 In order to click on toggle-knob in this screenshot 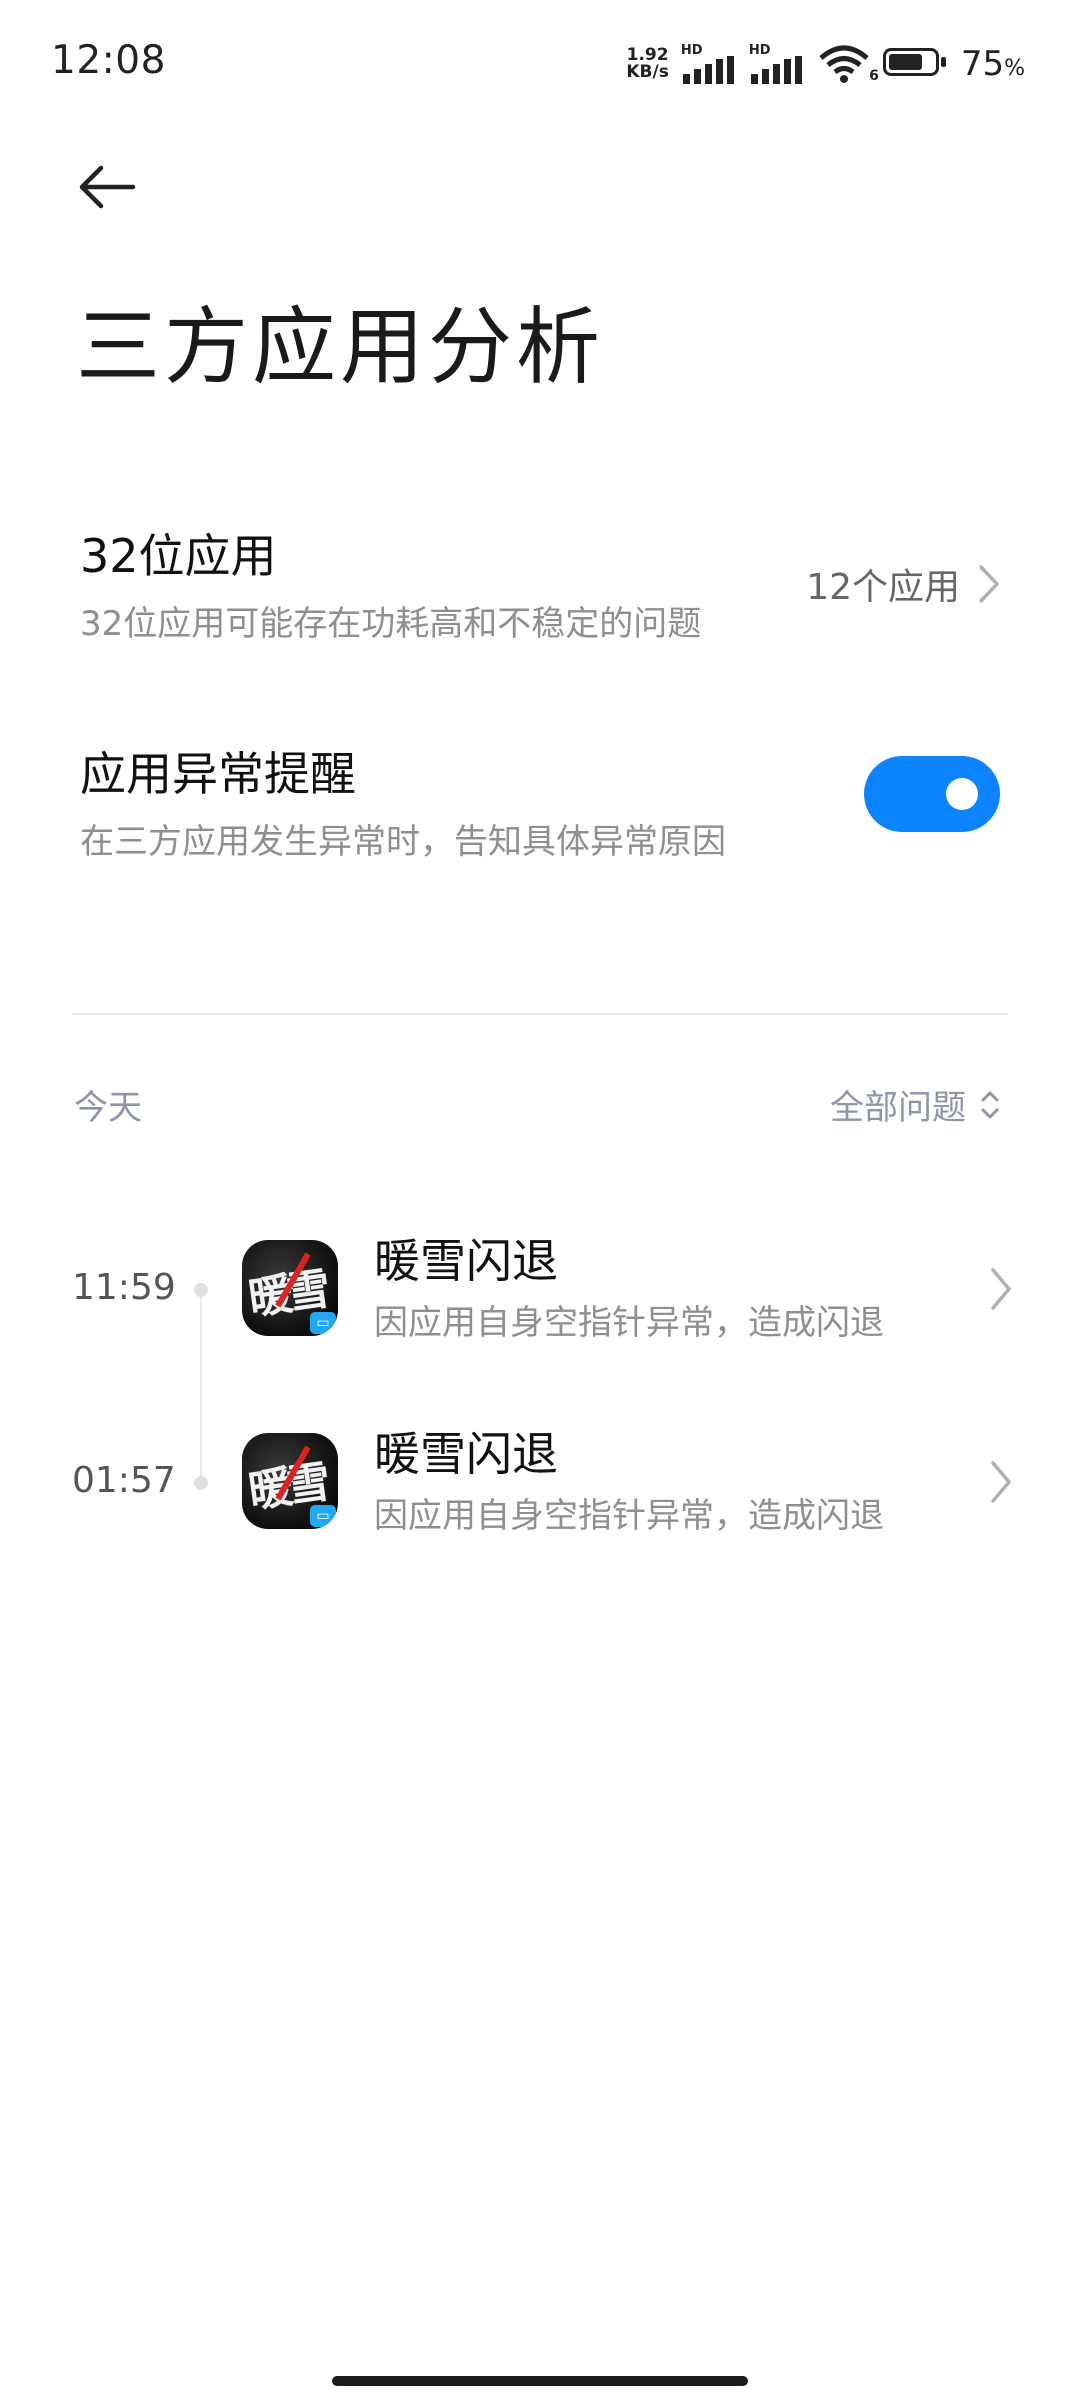, I will do `click(962, 794)`.